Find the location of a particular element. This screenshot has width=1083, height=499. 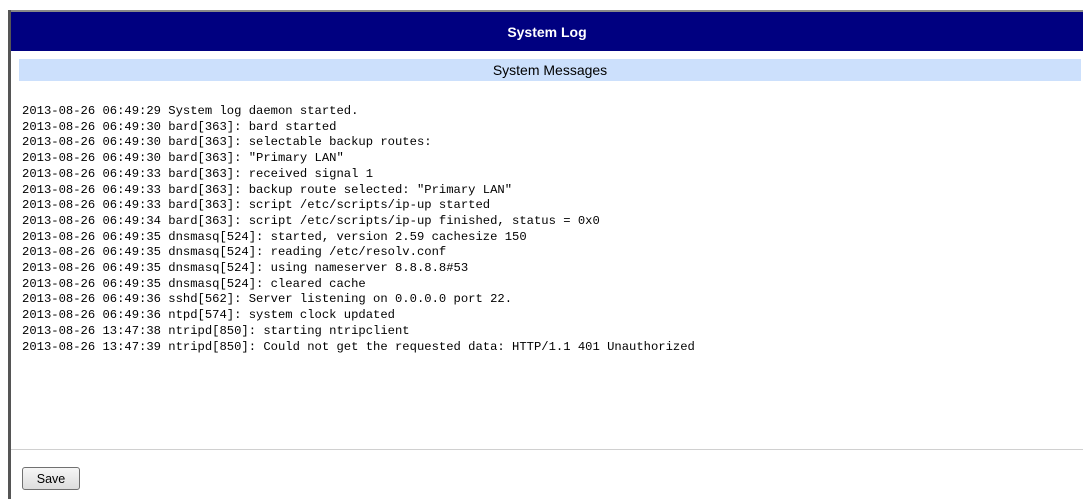

save-button: Save is located at coordinates (51, 478).